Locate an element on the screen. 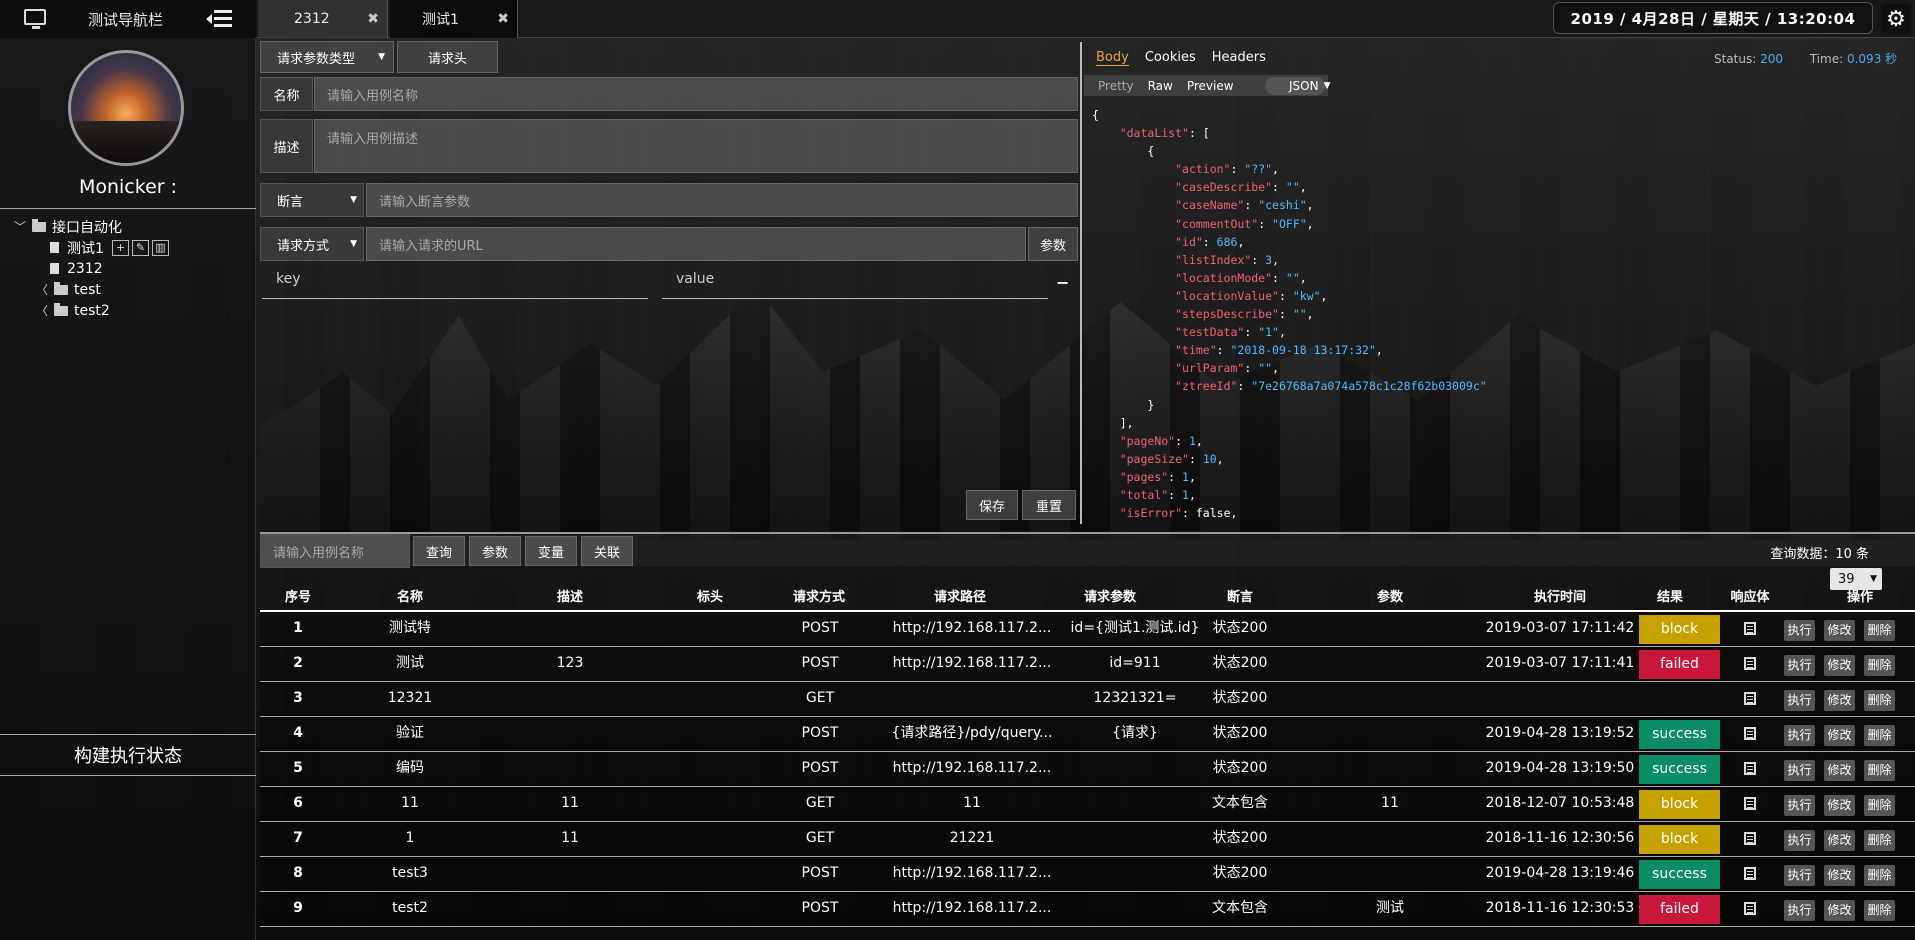  tab-body: Body is located at coordinates (1112, 58).